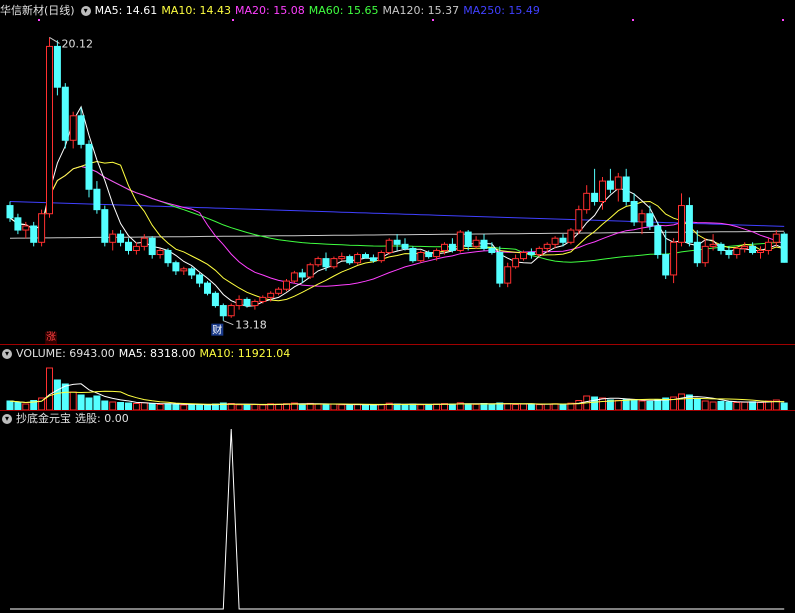  What do you see at coordinates (397, 386) in the screenshot?
I see `volume-chart` at bounding box center [397, 386].